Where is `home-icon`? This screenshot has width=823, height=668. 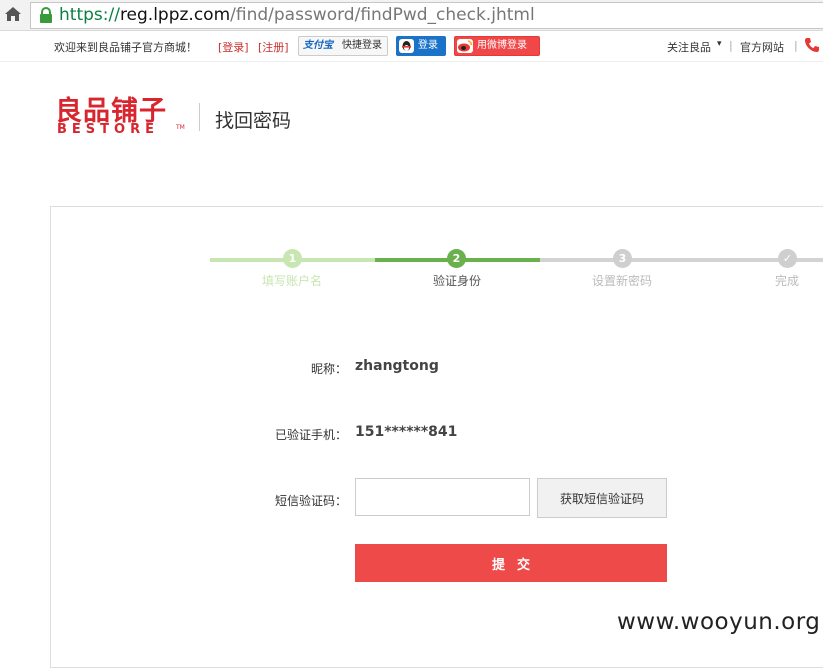 home-icon is located at coordinates (13, 14).